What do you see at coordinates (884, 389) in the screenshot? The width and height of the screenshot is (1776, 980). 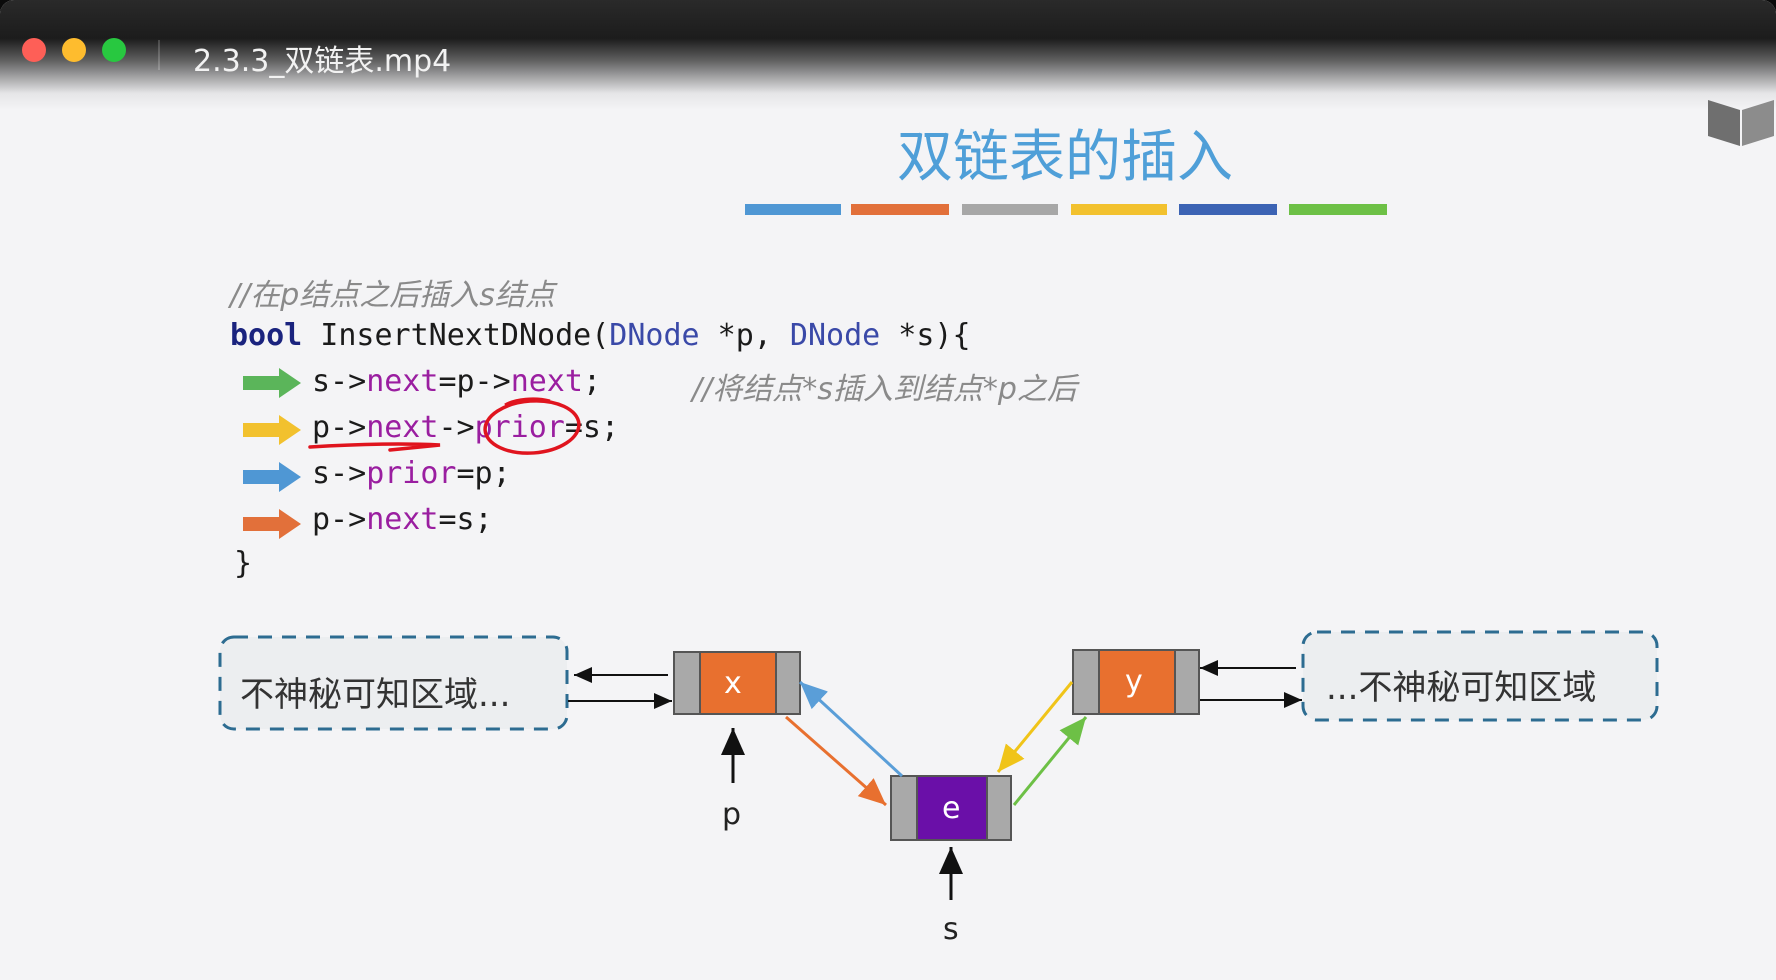 I see `code-line-1-comment: //将结点*s插入到结点*p之后` at bounding box center [884, 389].